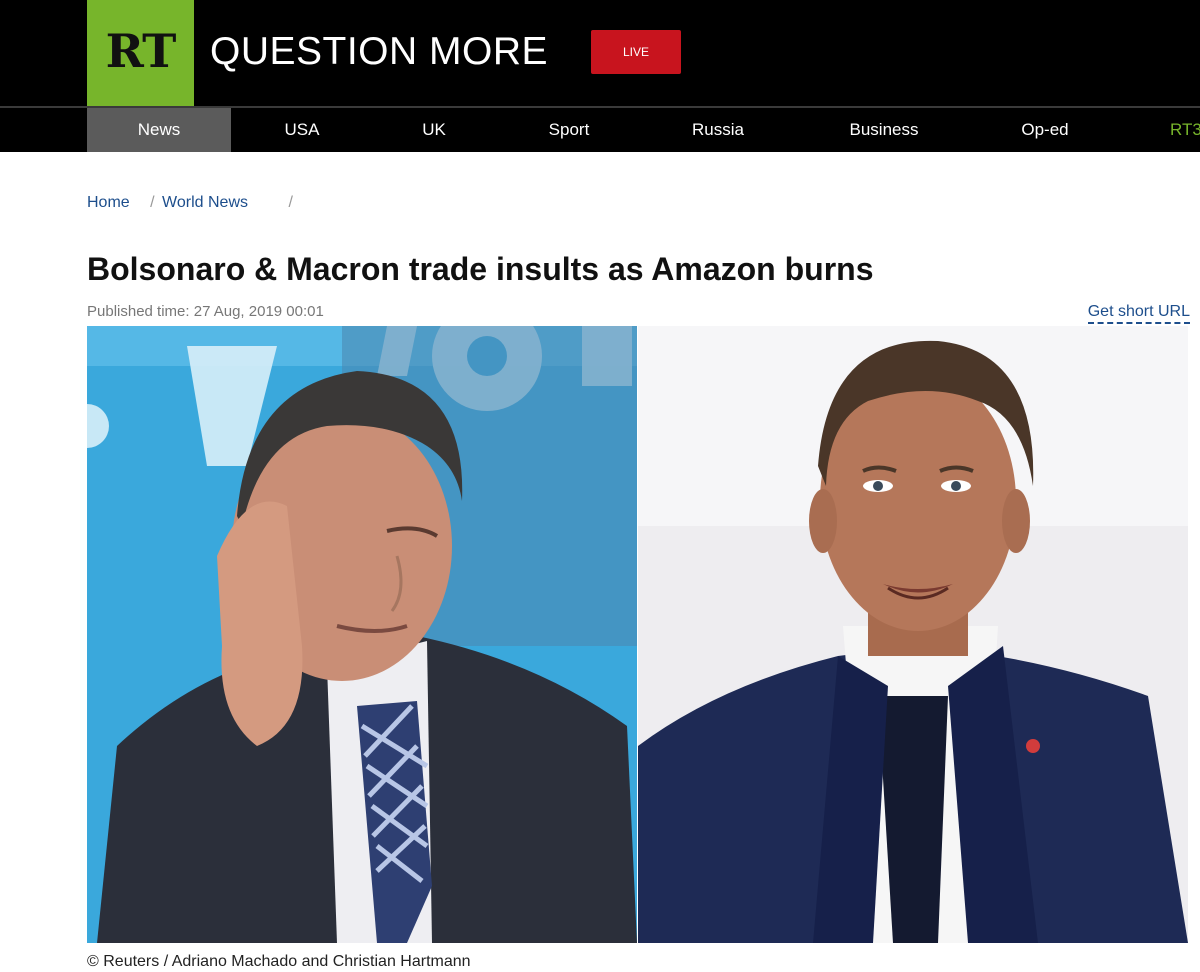  What do you see at coordinates (302, 130) in the screenshot?
I see `nav-item-usa: USA` at bounding box center [302, 130].